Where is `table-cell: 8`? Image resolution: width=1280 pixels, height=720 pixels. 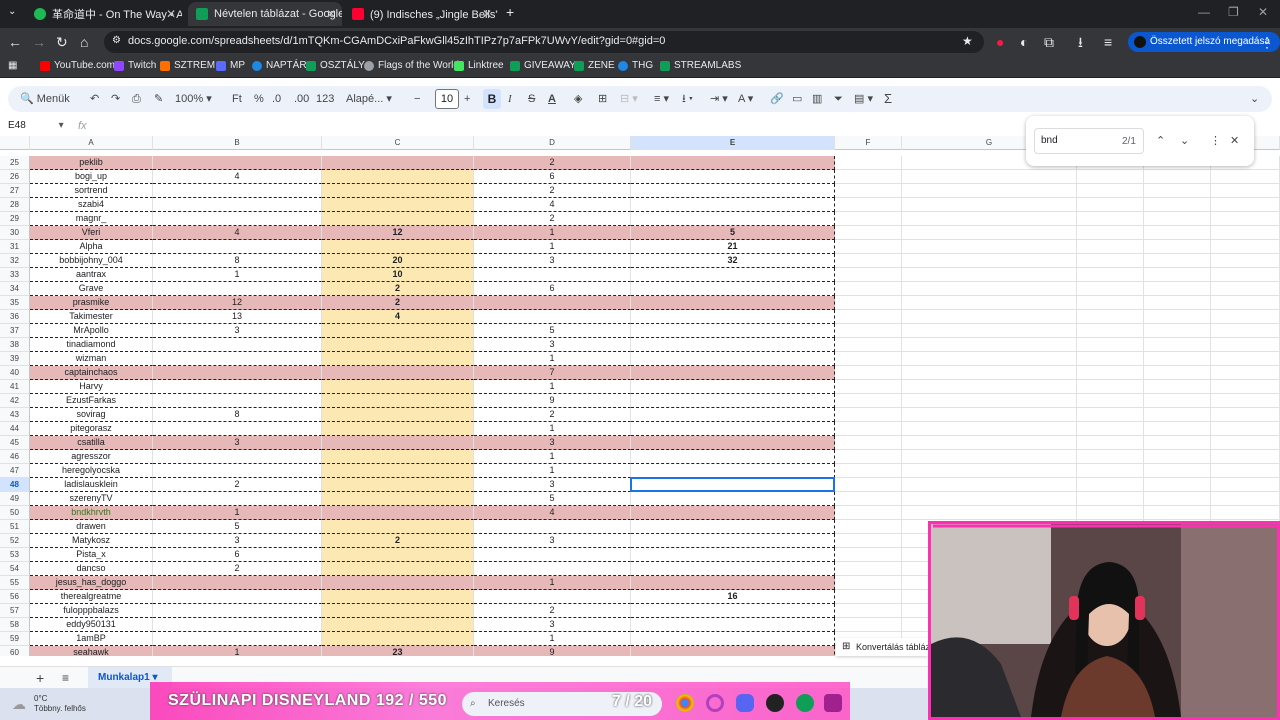 table-cell: 8 is located at coordinates (237, 261).